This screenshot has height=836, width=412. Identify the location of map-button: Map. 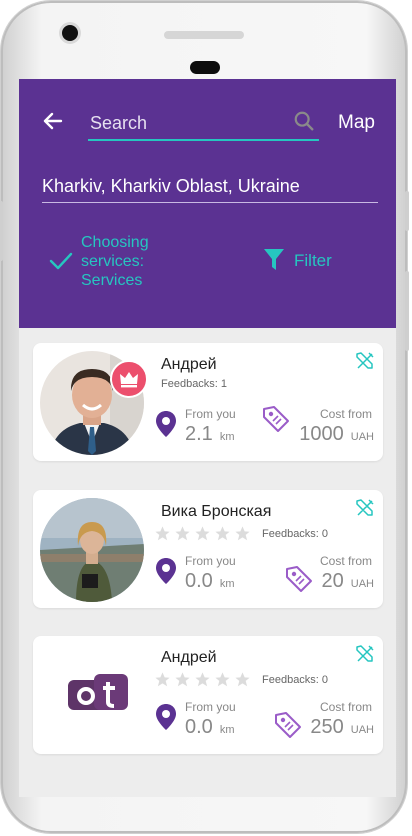
(356, 123).